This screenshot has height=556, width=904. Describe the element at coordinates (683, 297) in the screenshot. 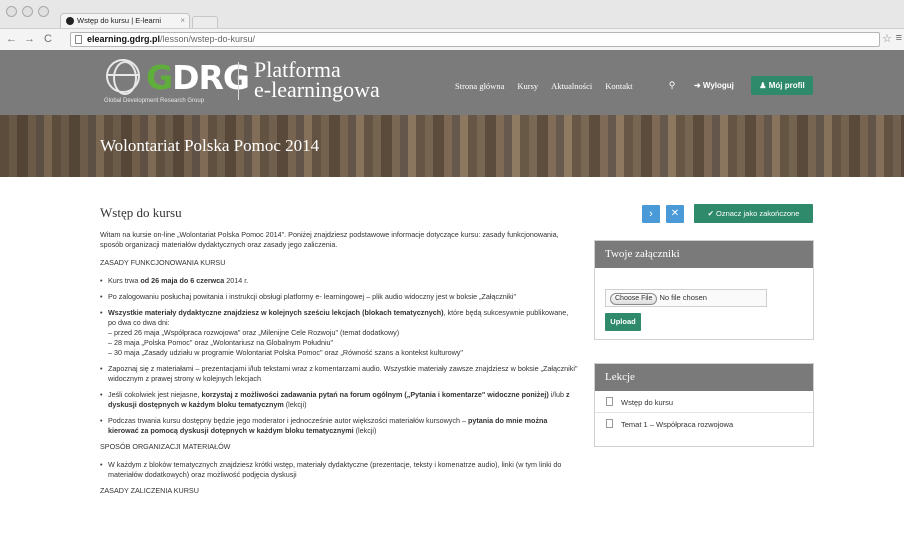

I see `file-status: No file chosen` at that location.